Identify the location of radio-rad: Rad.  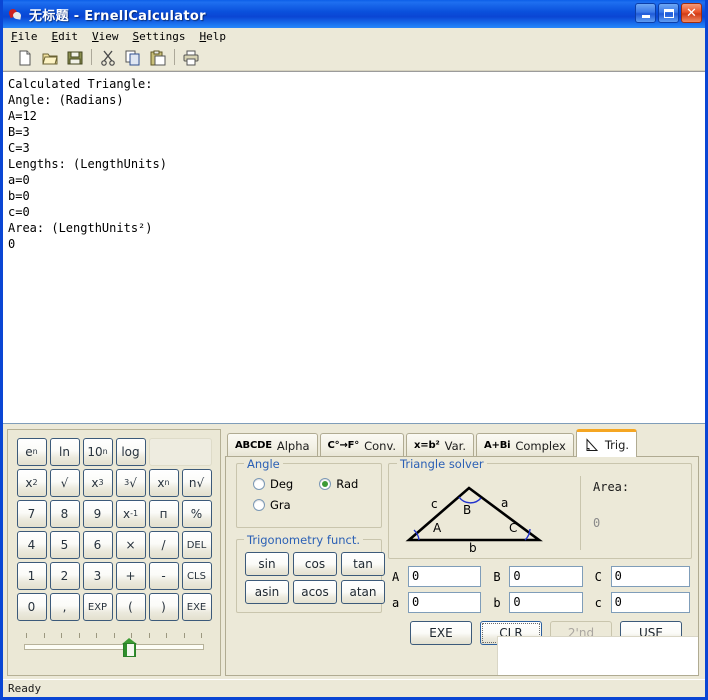
(338, 484).